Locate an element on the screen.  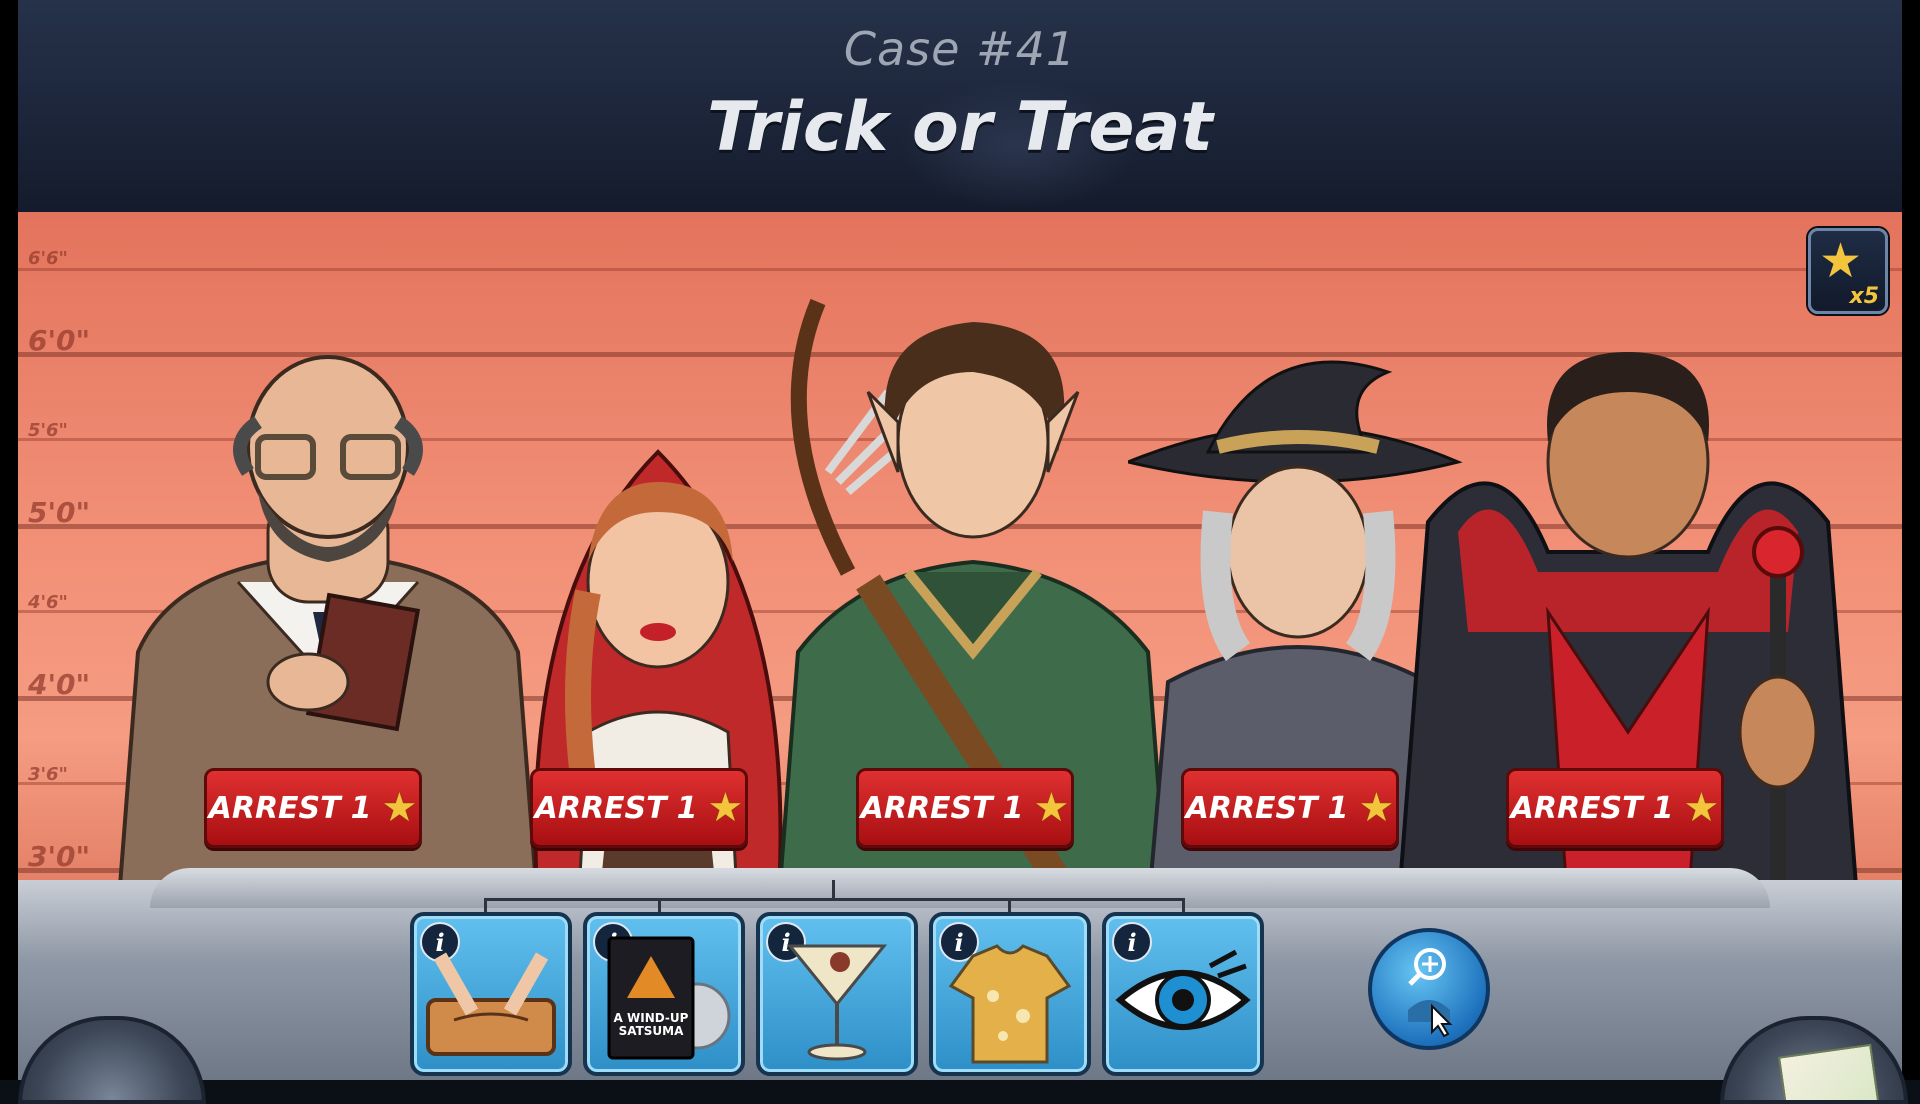
height-label: 4'6" is located at coordinates (48, 602).